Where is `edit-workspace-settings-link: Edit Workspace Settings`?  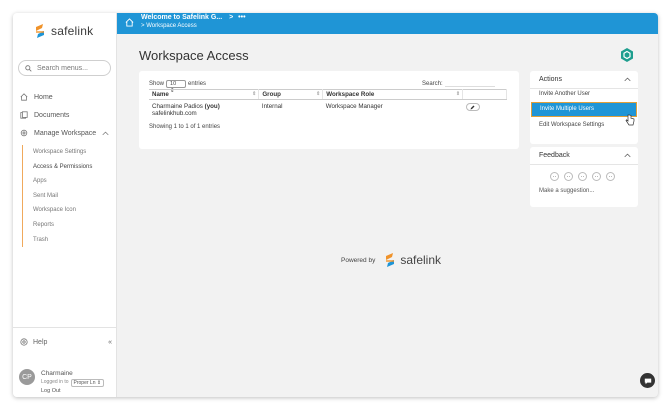
edit-workspace-settings-link: Edit Workspace Settings is located at coordinates (571, 125).